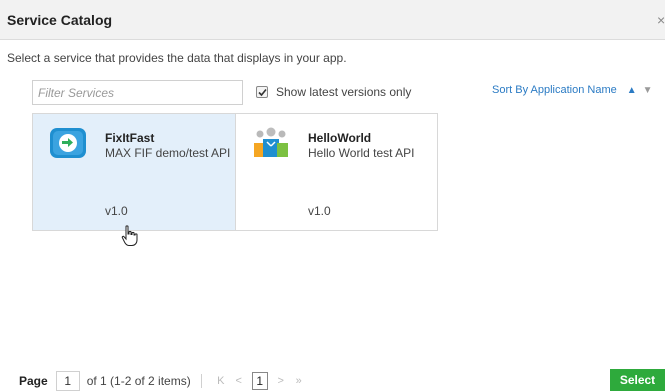 This screenshot has height=391, width=665. What do you see at coordinates (239, 381) in the screenshot?
I see `previous-page-icon: <` at bounding box center [239, 381].